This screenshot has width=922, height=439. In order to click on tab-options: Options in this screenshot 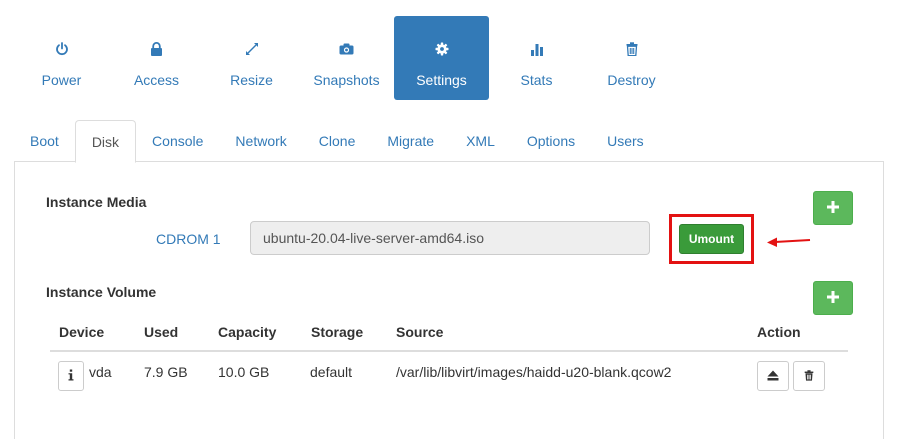, I will do `click(551, 141)`.